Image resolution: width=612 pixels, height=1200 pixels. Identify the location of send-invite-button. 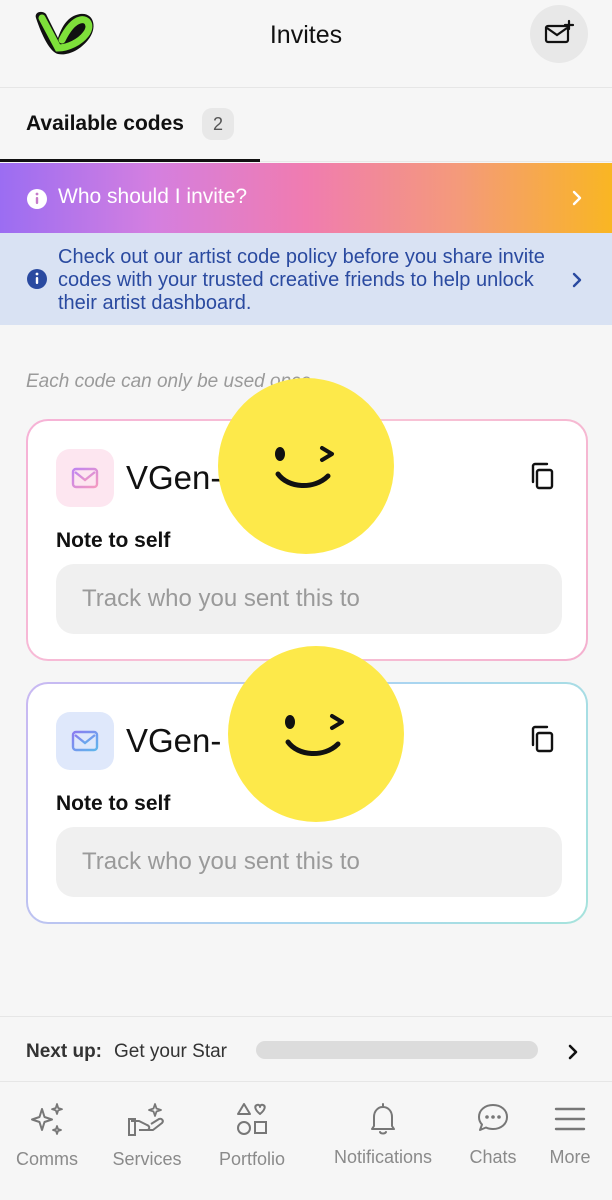
(559, 34).